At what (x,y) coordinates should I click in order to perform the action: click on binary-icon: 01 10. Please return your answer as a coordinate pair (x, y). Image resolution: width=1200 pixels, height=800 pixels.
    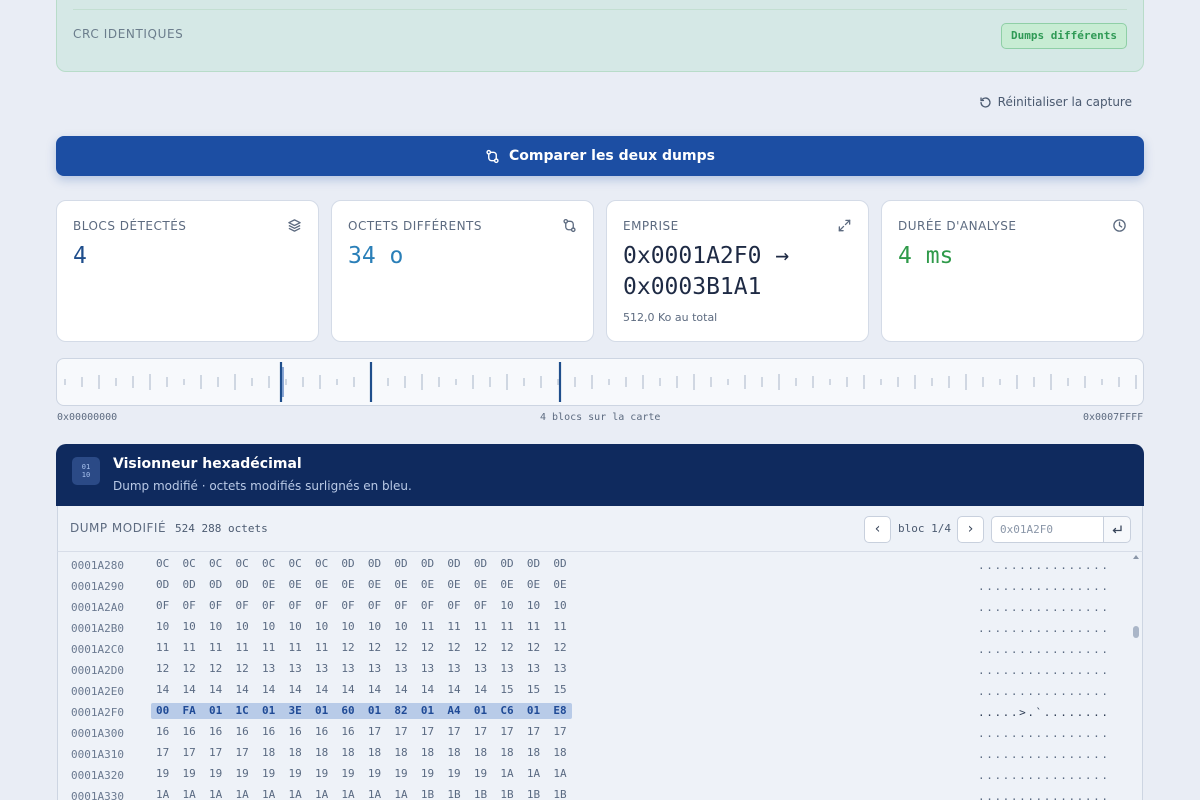
    Looking at the image, I should click on (86, 471).